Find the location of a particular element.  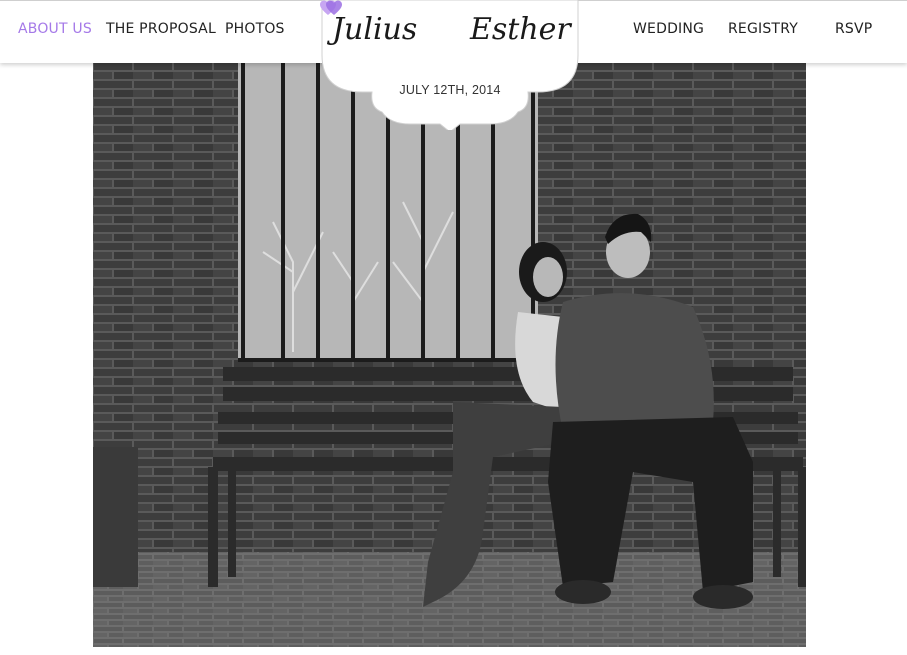

nav-wedding: WEDDING is located at coordinates (668, 29).